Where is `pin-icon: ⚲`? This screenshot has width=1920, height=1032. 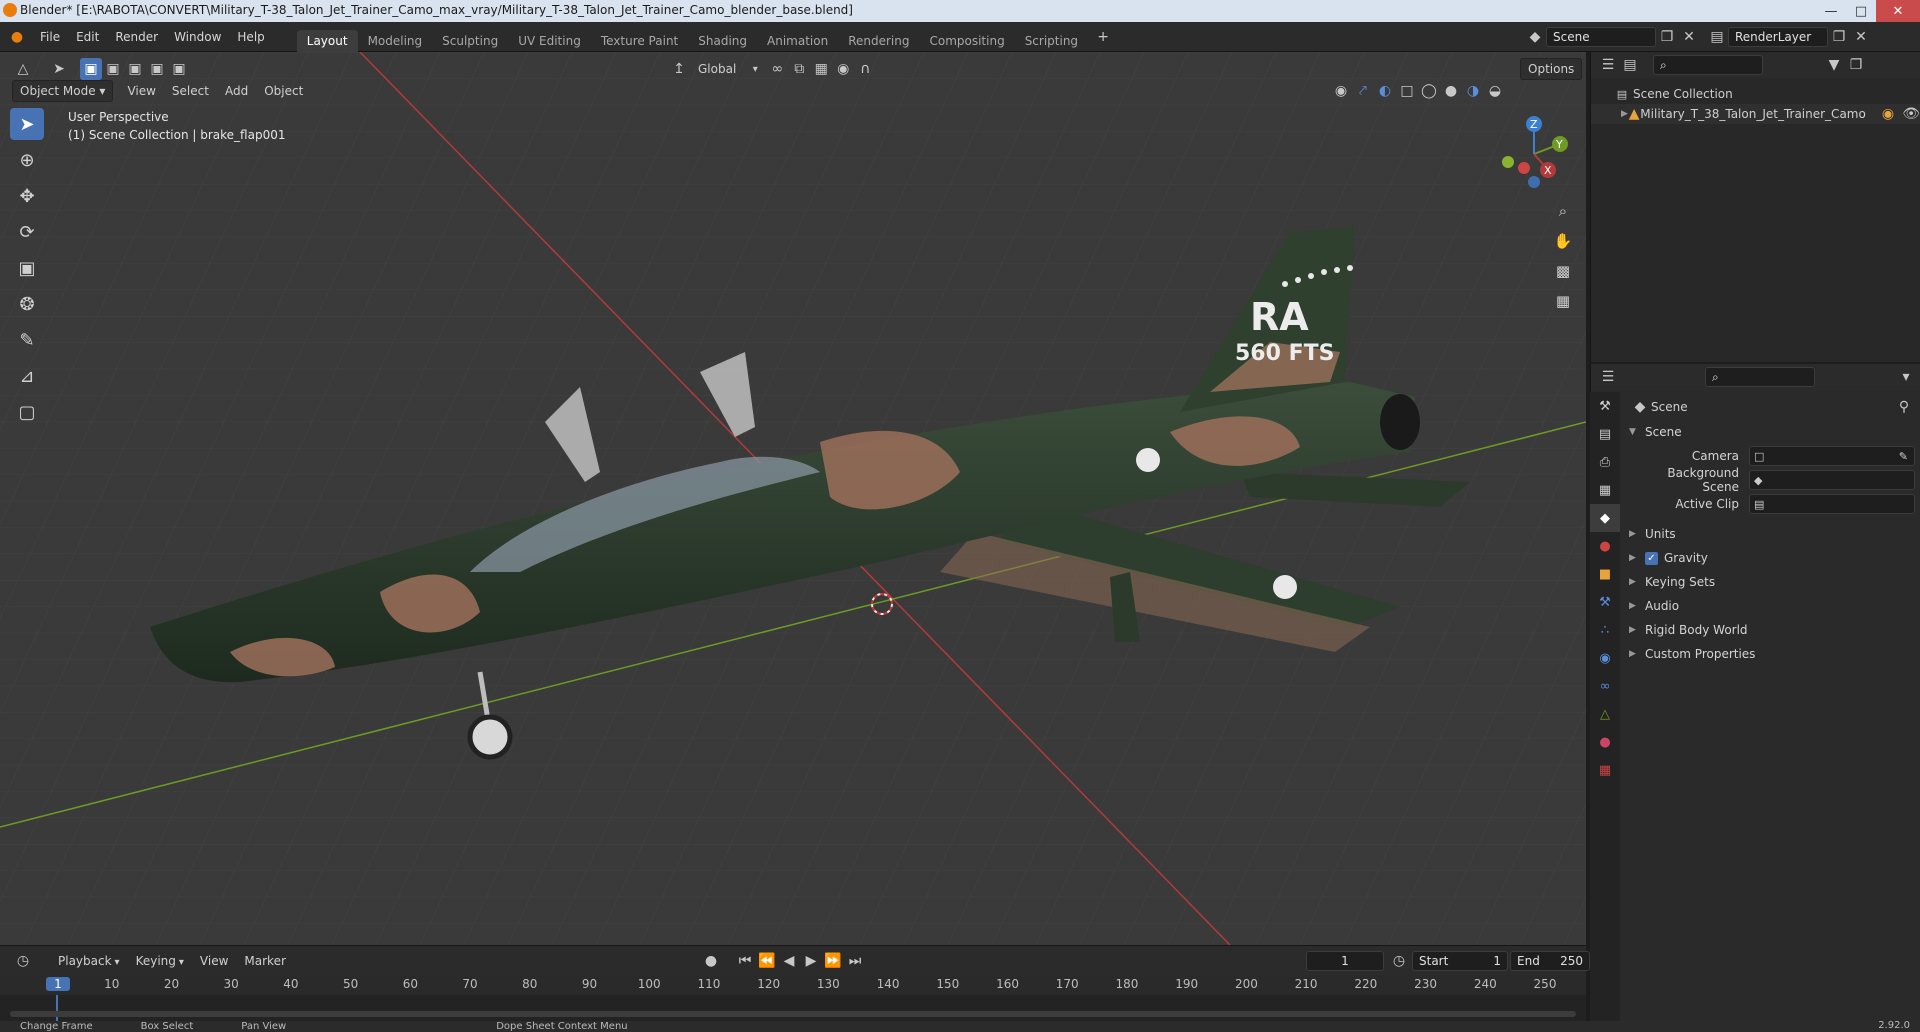
pin-icon: ⚲ is located at coordinates (1904, 407).